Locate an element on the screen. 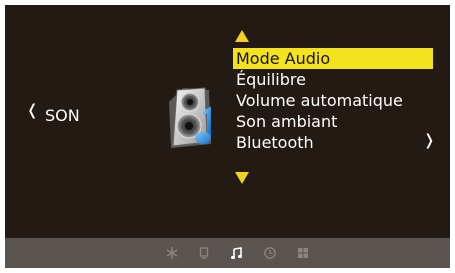 Image resolution: width=455 pixels, height=273 pixels. bottom-nav-bar is located at coordinates (227, 253).